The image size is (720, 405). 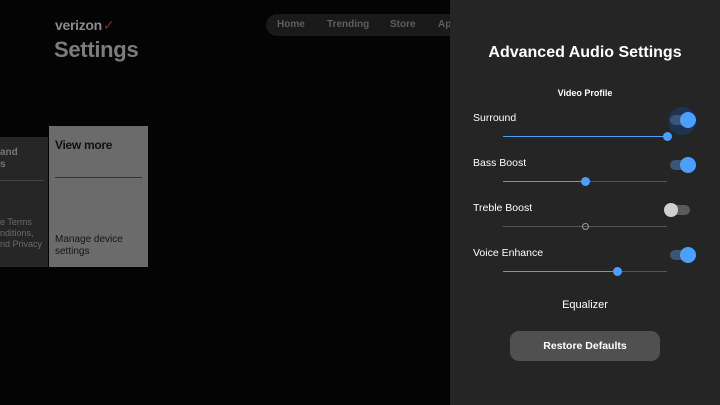 I want to click on surround-slider, so click(x=587, y=136).